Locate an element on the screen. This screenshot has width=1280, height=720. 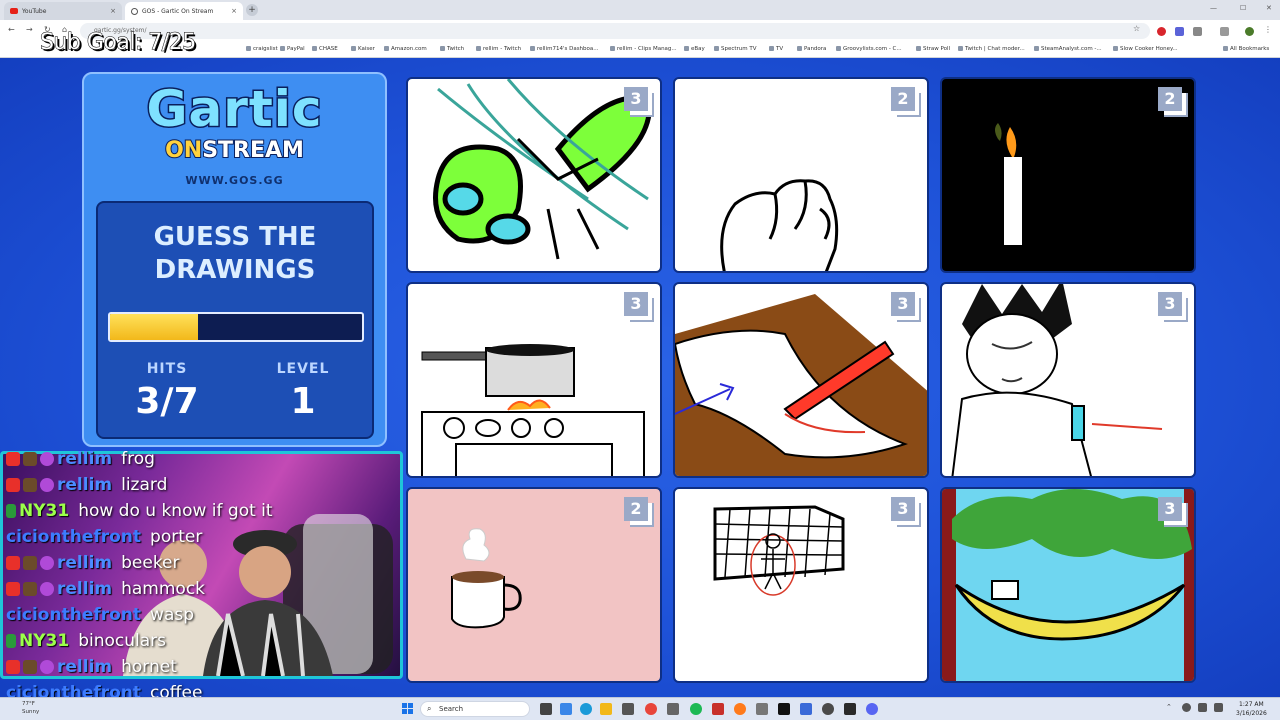
minimize-icon: — is located at coordinates (1213, 8).